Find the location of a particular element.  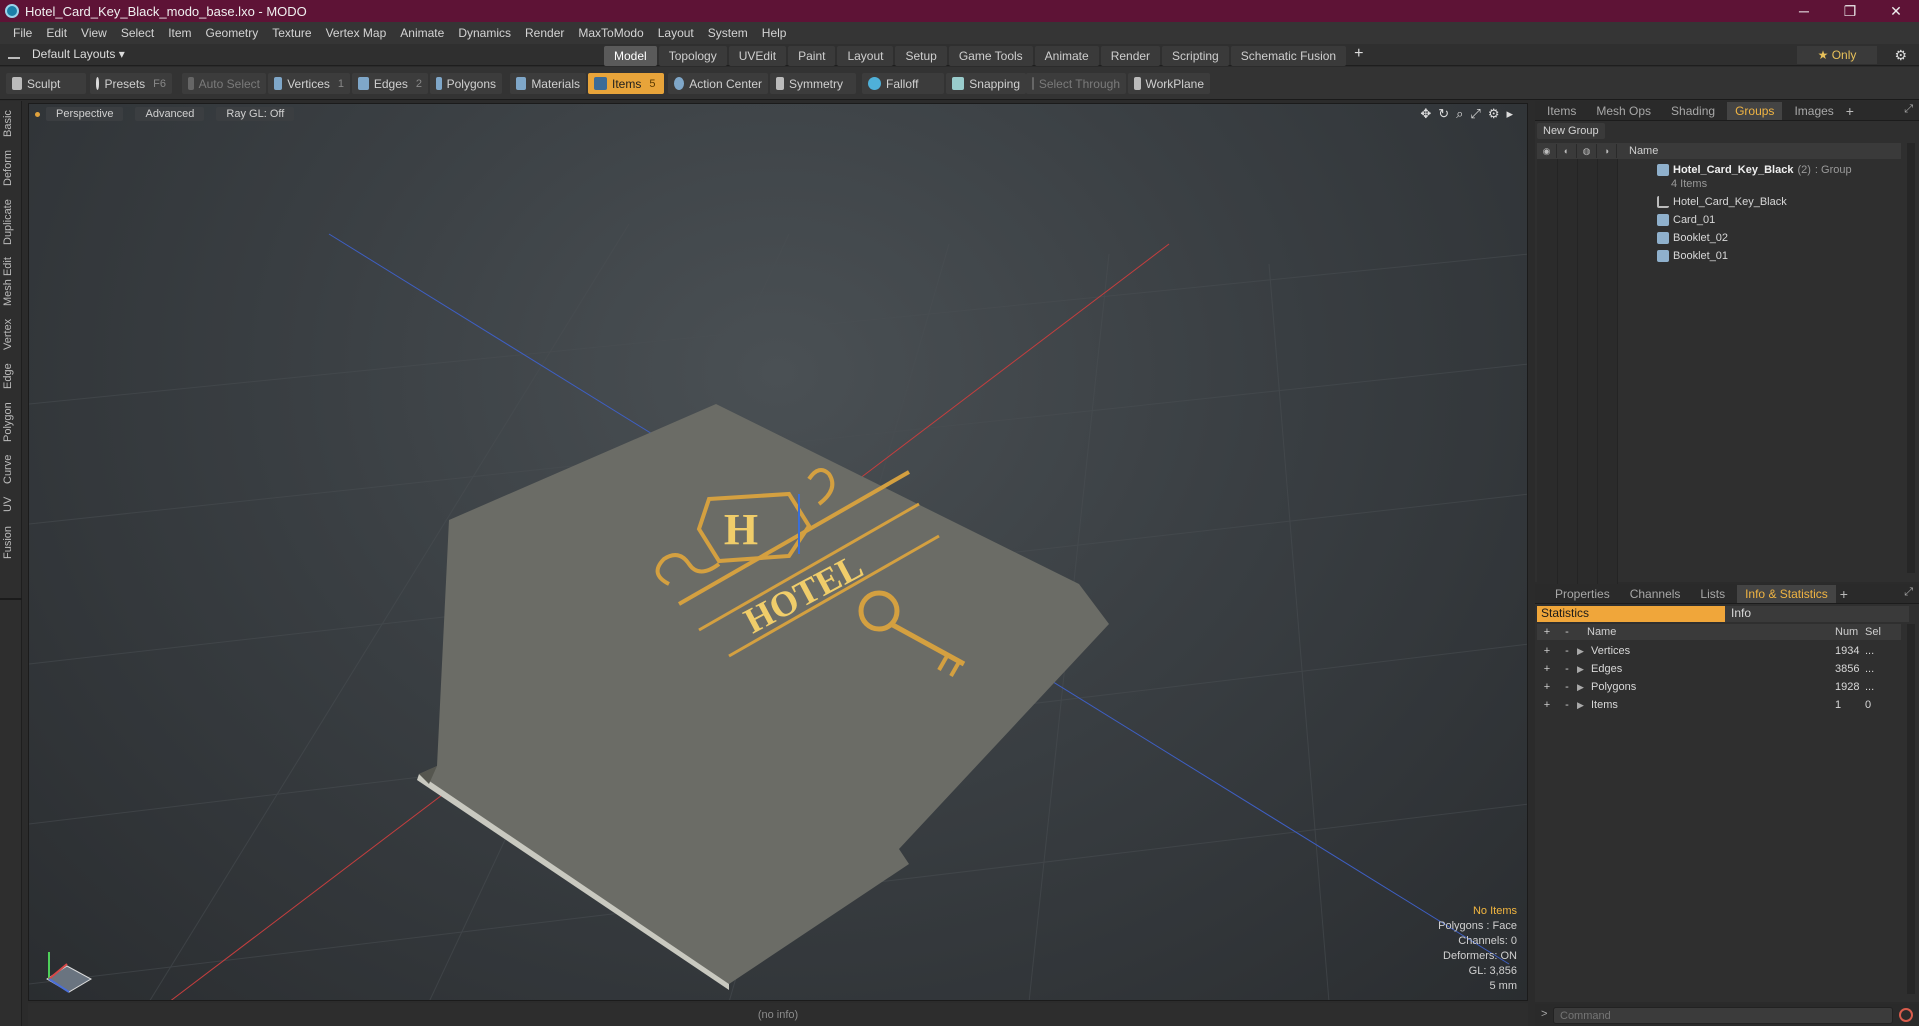

layout-collapse-icon is located at coordinates (14, 54).